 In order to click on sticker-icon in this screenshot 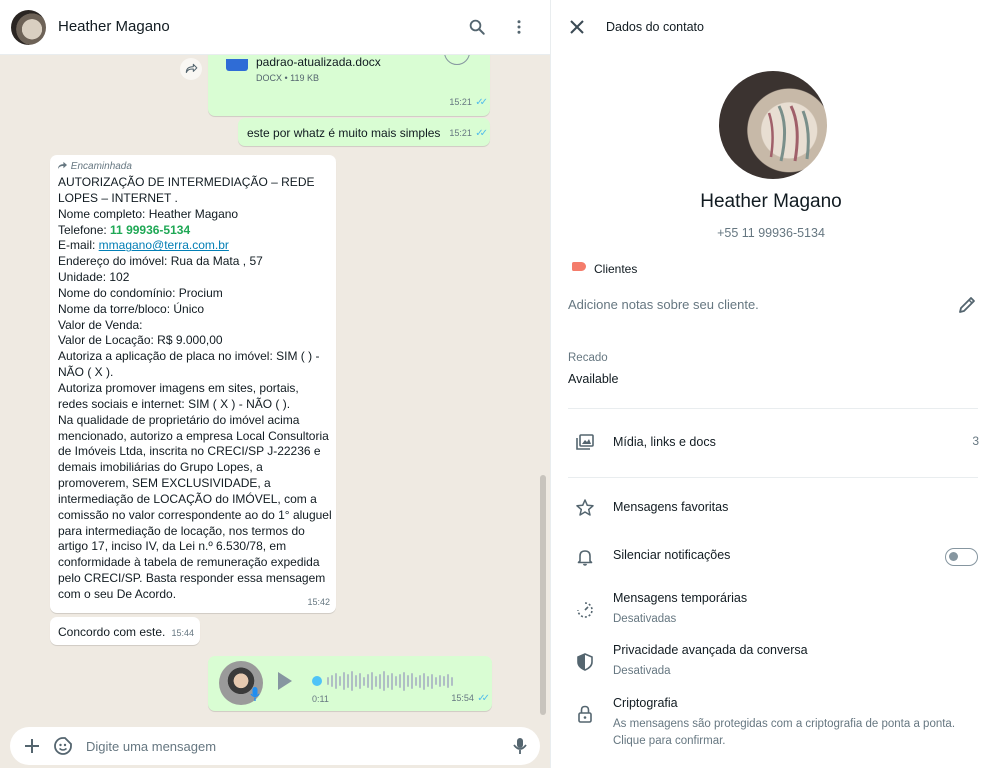, I will do `click(63, 746)`.